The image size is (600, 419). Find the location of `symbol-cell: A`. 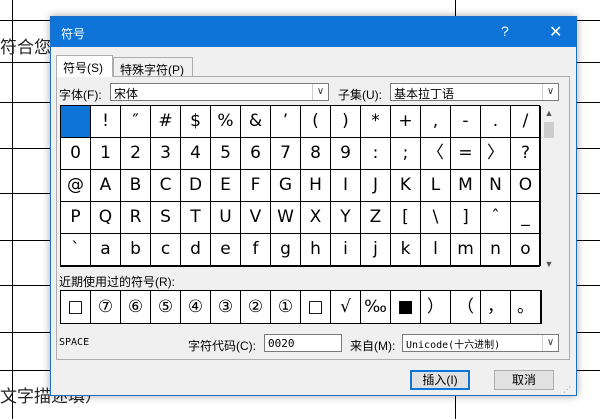

symbol-cell: A is located at coordinates (106, 186).